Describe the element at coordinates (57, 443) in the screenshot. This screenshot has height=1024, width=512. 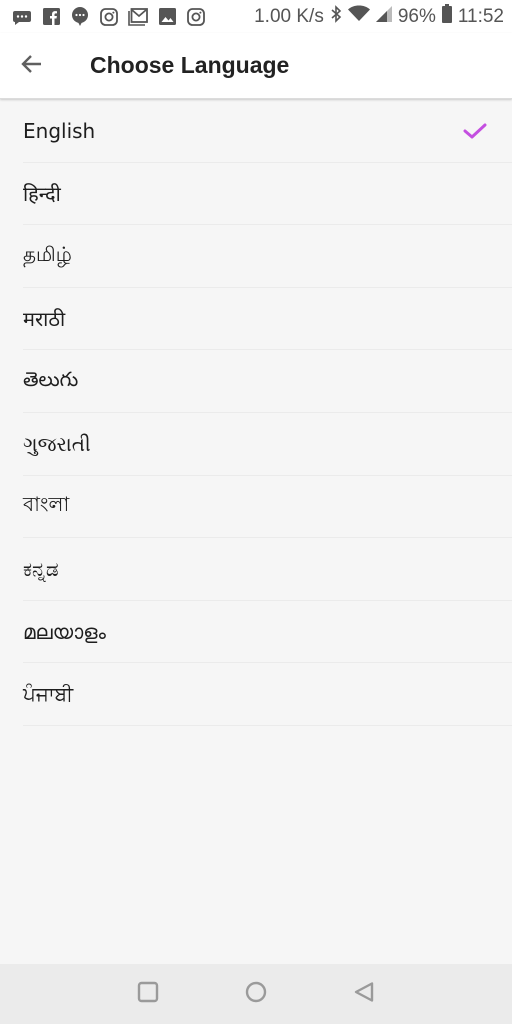
I see `language-label: ગુજરાતી` at that location.